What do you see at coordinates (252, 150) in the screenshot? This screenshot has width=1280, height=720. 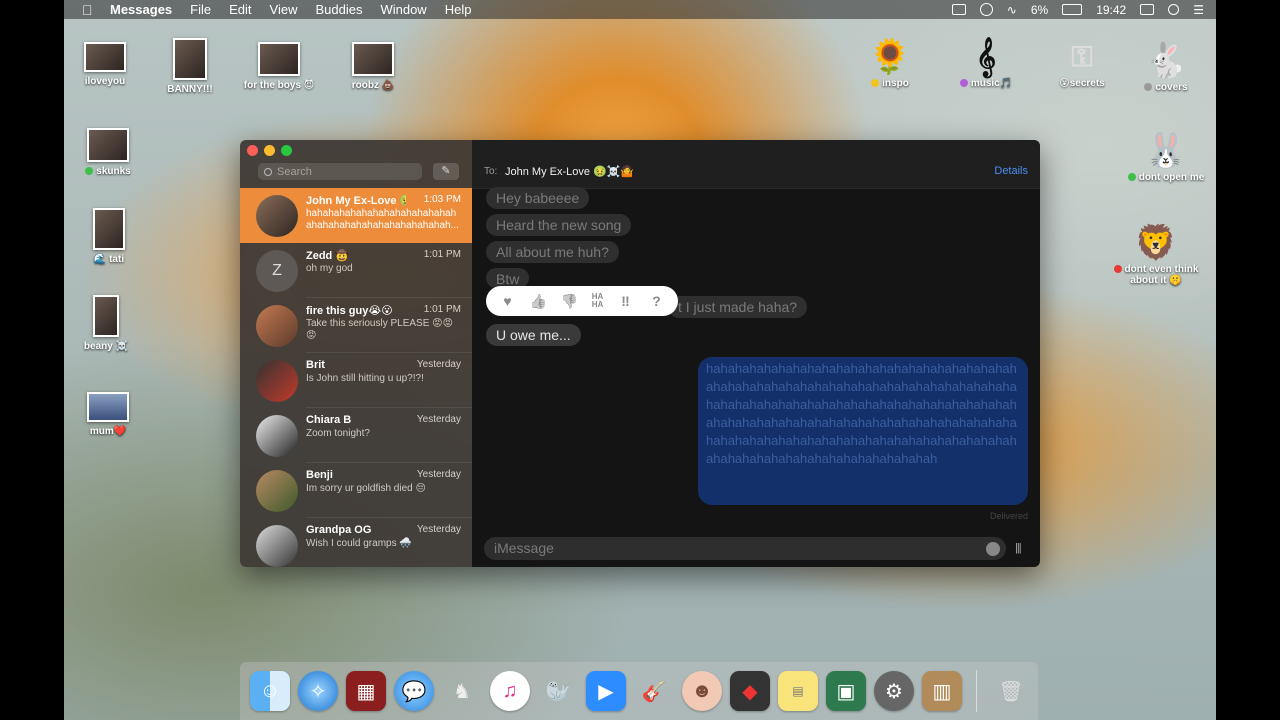 I see `close-button` at bounding box center [252, 150].